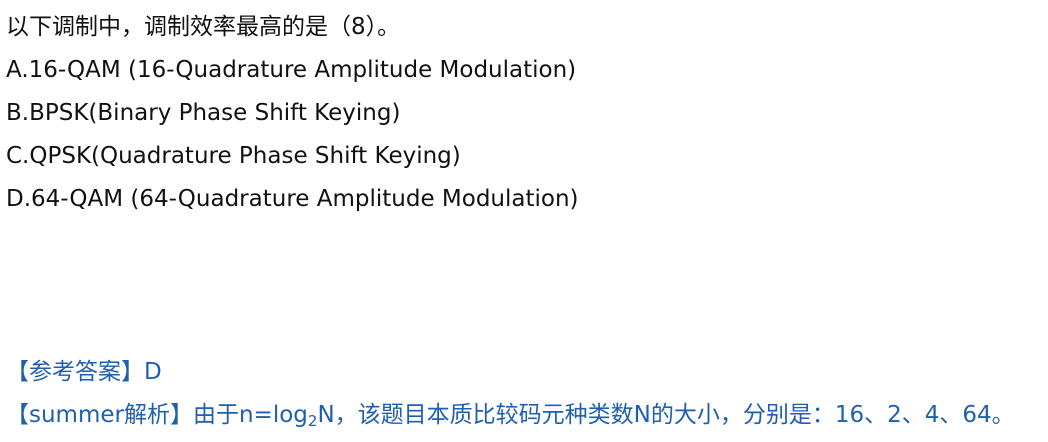 The image size is (1048, 442). I want to click on log-base-subscript: 2, so click(312, 421).